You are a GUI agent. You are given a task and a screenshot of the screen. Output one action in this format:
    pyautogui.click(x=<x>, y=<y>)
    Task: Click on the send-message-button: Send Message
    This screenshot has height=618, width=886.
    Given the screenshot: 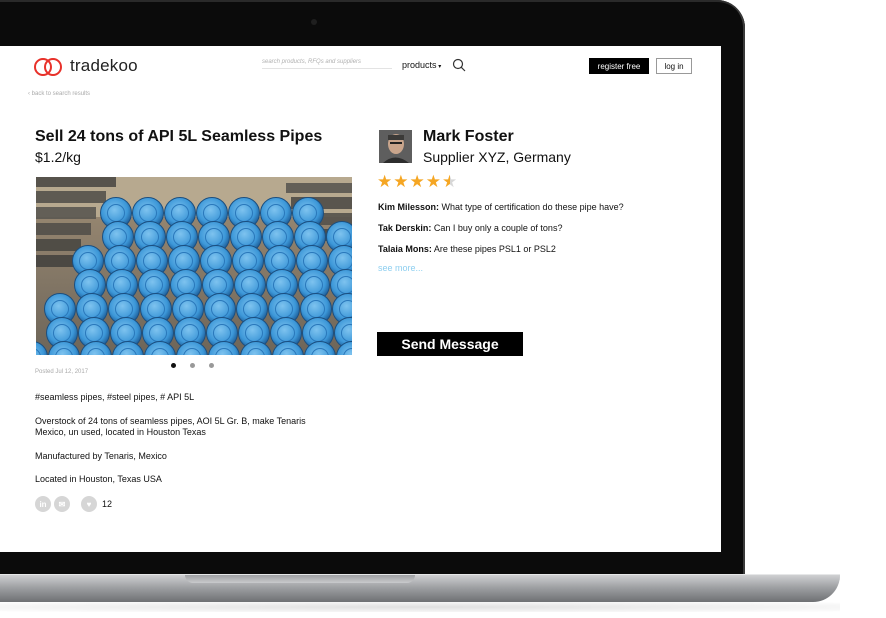 What is the action you would take?
    pyautogui.click(x=450, y=344)
    